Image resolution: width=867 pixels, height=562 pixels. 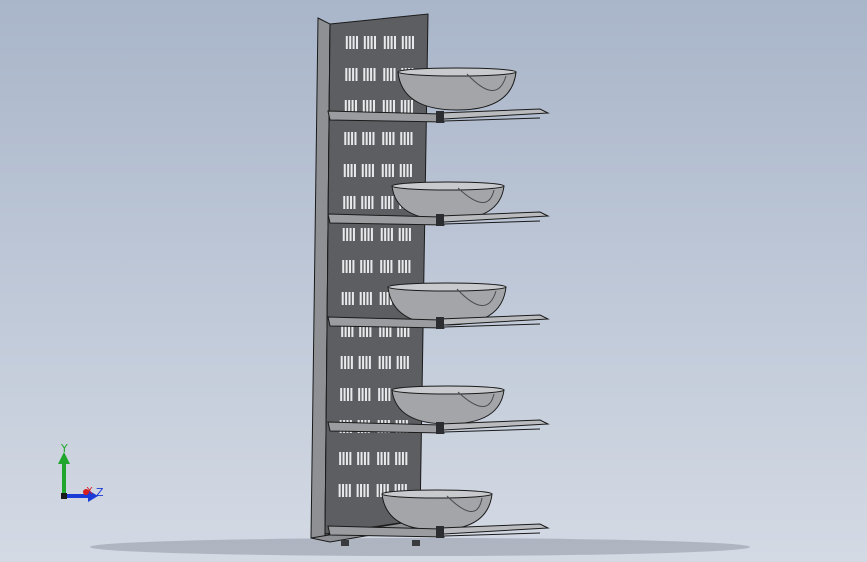 I want to click on view-triad, so click(x=78, y=477).